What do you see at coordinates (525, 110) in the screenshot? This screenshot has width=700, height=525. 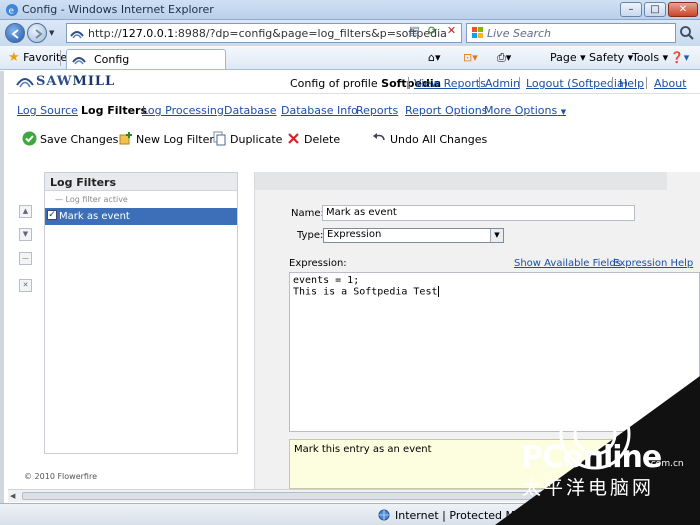 I see `nav-more-options: More Options ▼` at bounding box center [525, 110].